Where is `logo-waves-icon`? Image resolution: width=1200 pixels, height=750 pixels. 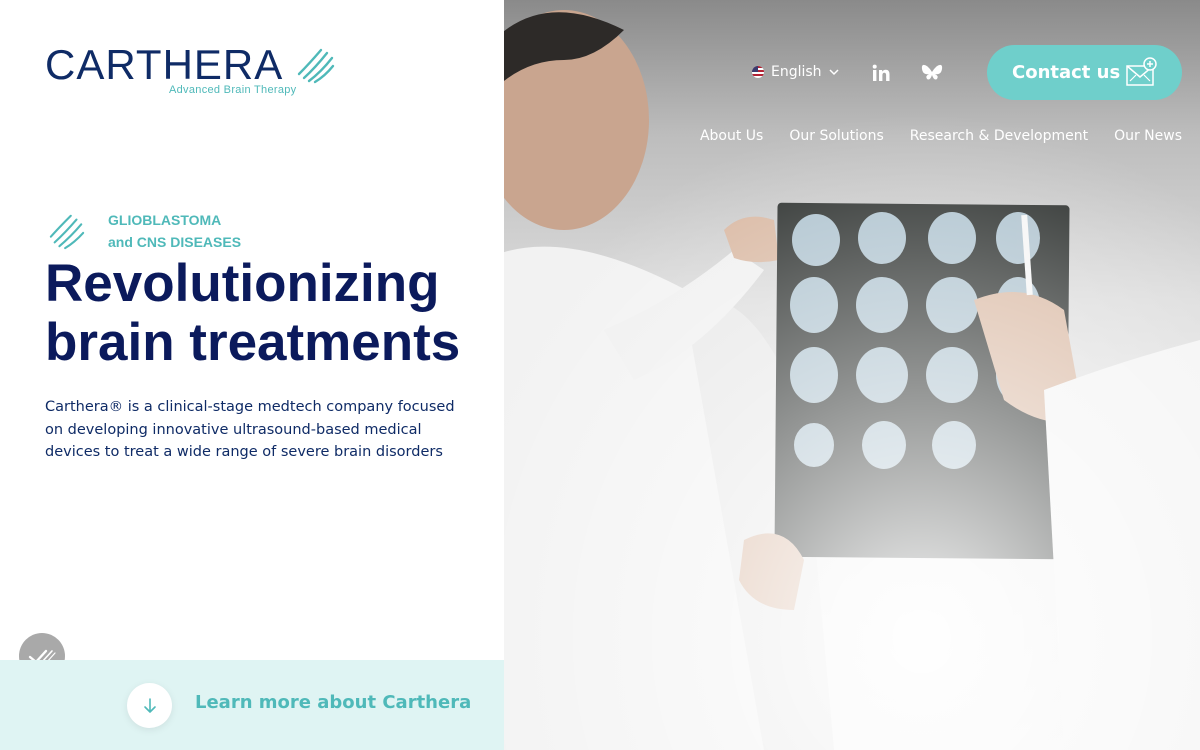 logo-waves-icon is located at coordinates (316, 66).